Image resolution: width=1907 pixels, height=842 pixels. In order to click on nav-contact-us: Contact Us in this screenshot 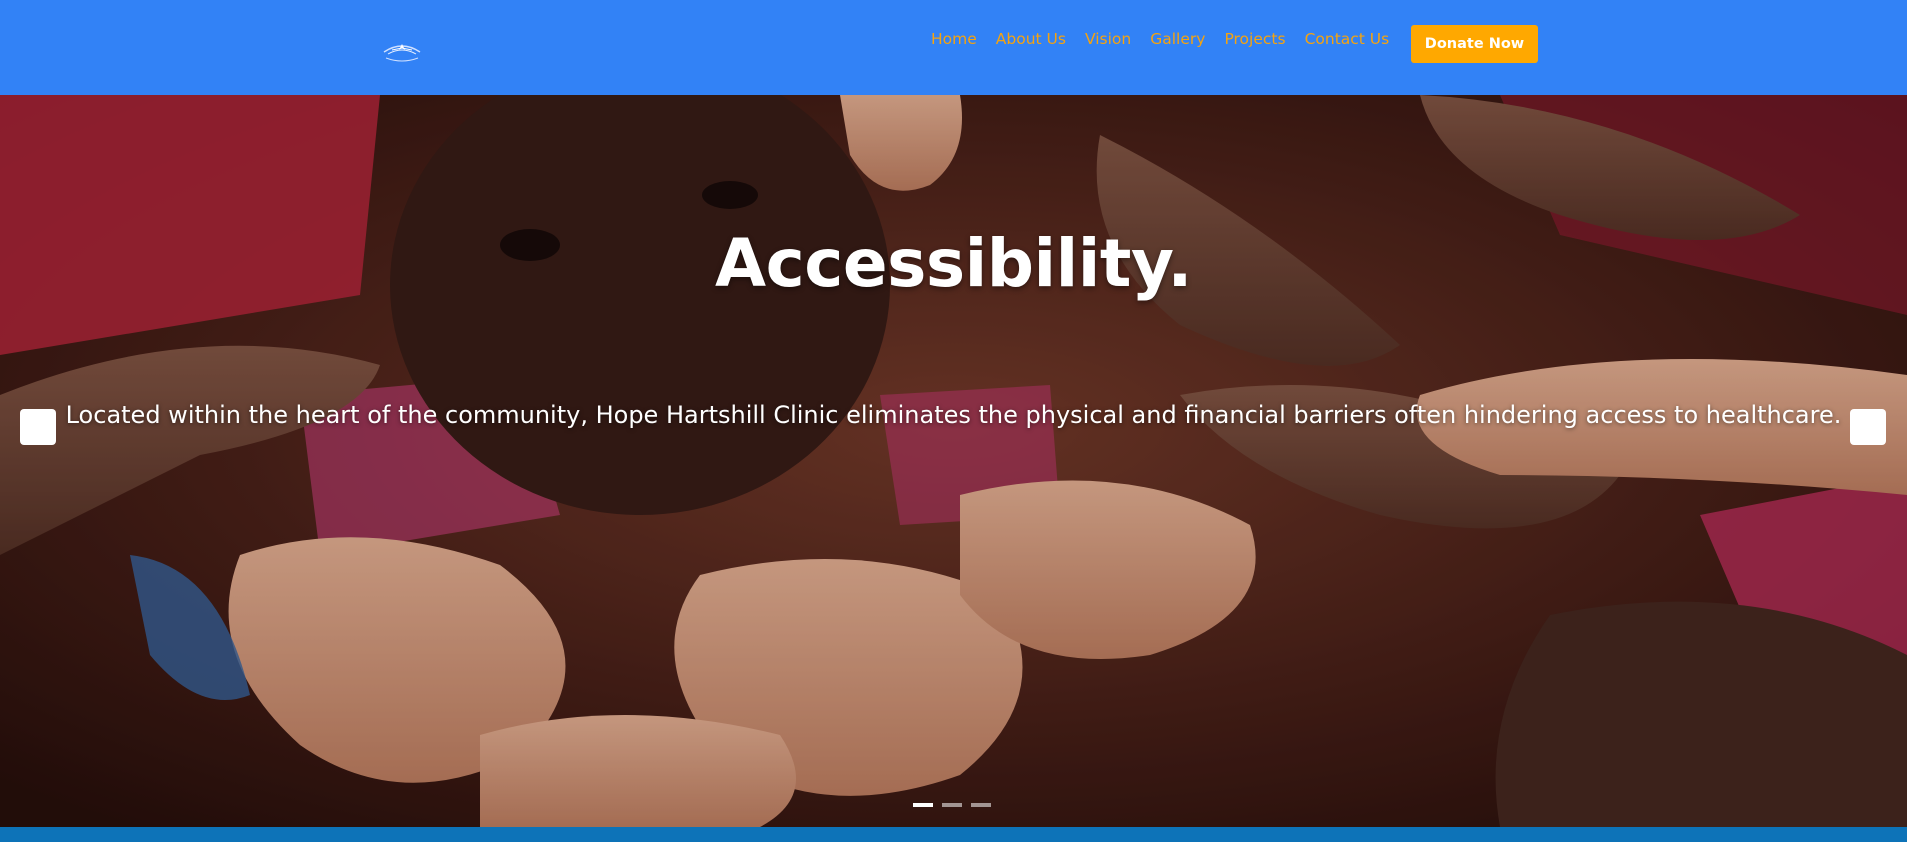, I will do `click(1347, 39)`.